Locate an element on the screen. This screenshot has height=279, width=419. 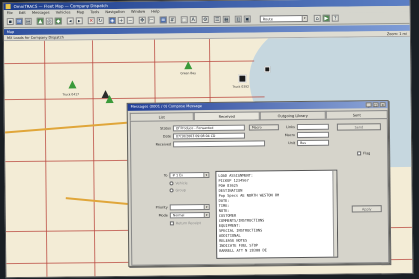
status-label: Status is located at coordinates (165, 128).